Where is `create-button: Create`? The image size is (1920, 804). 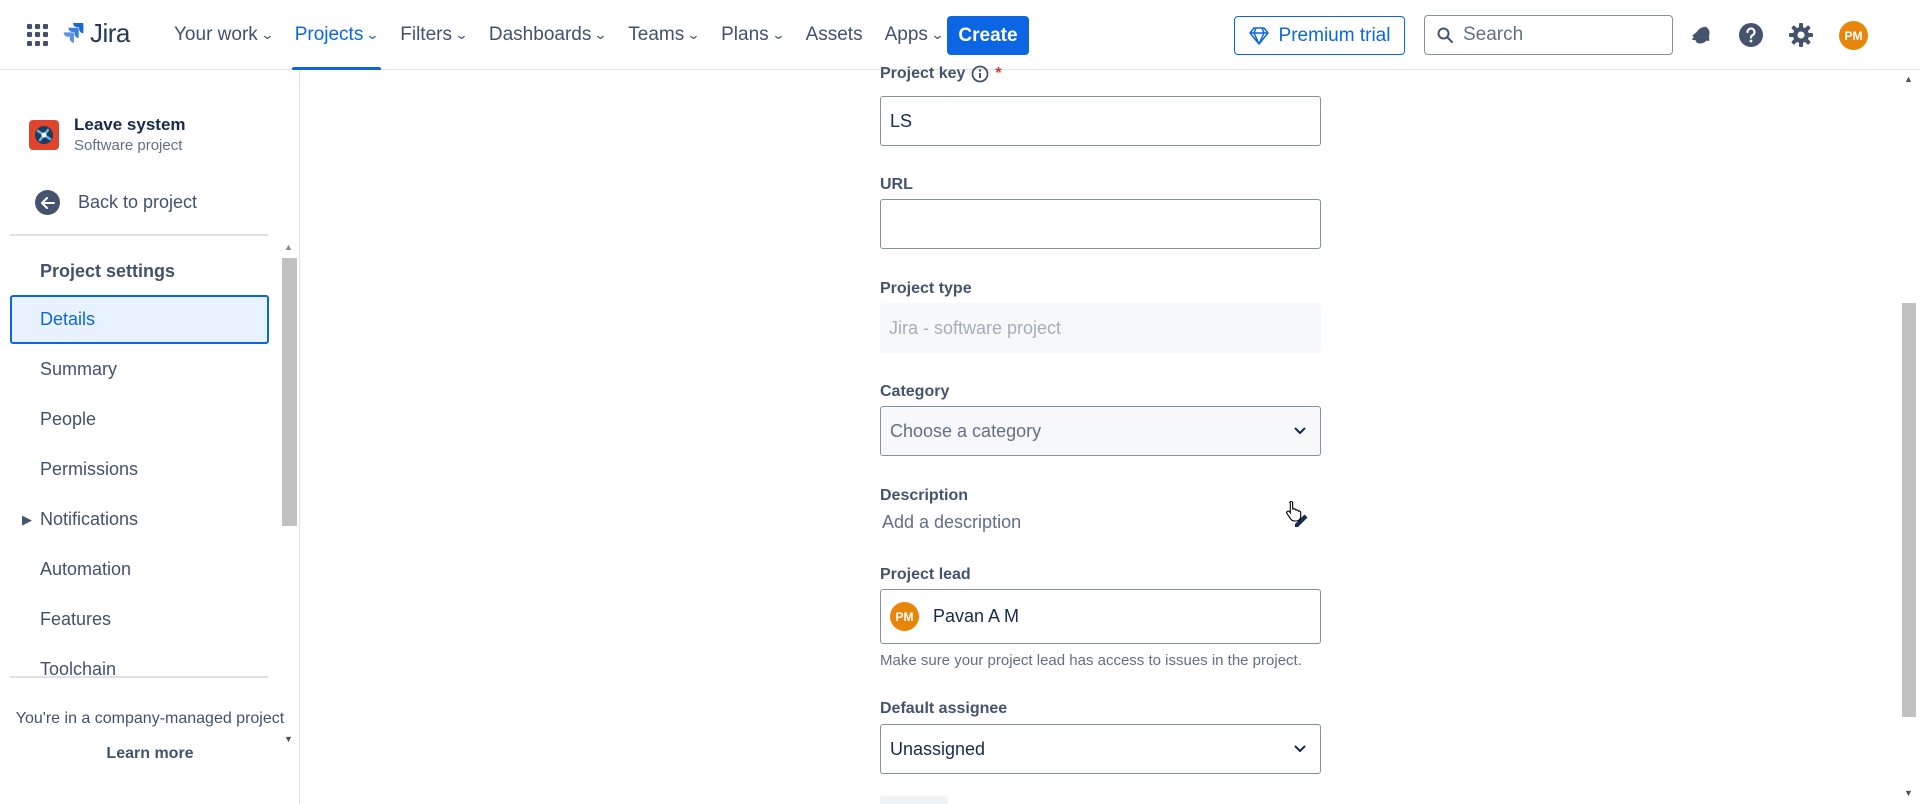
create-button: Create is located at coordinates (988, 35).